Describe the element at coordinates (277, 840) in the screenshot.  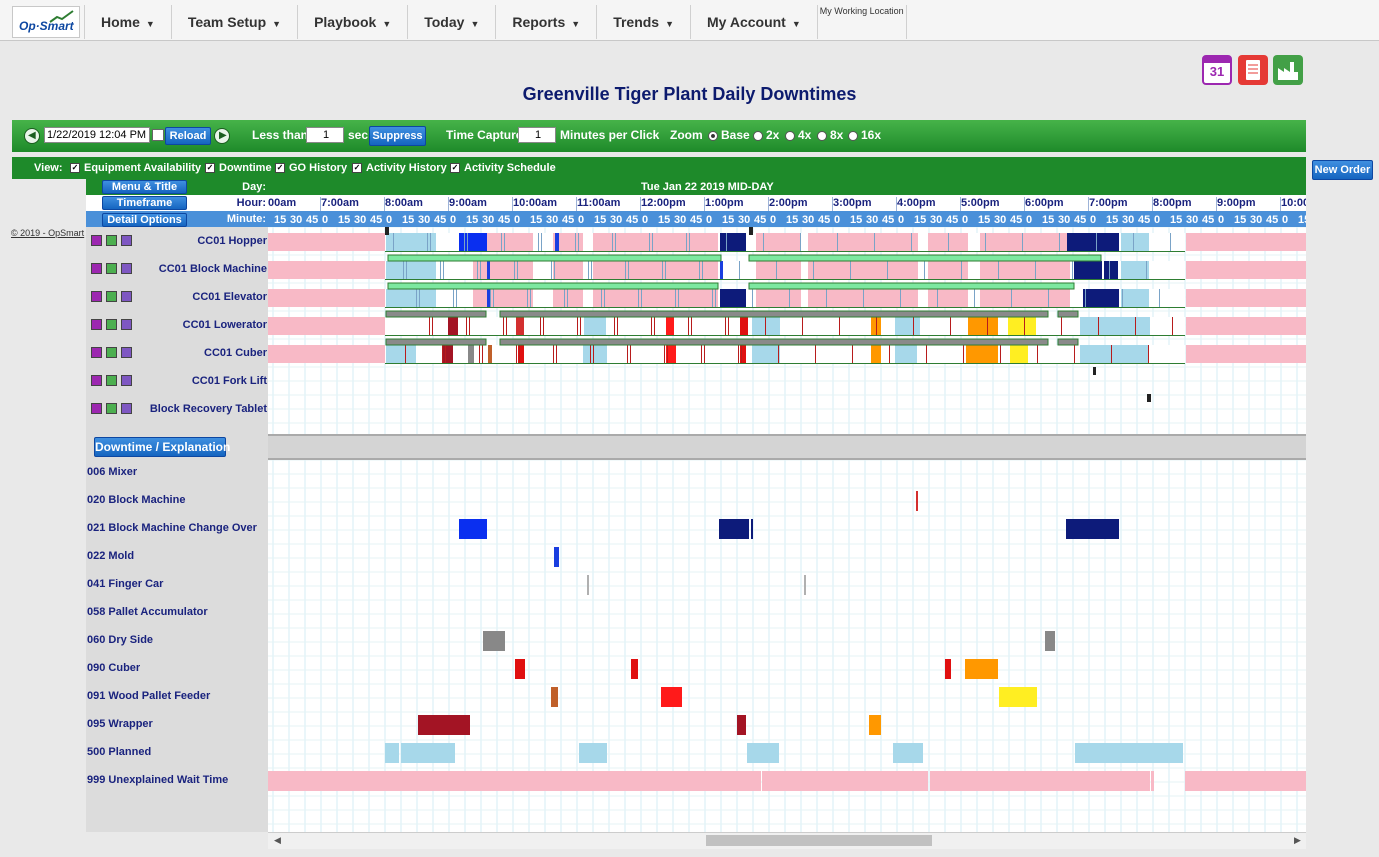
I see `scroll-left-icon: ◀` at that location.